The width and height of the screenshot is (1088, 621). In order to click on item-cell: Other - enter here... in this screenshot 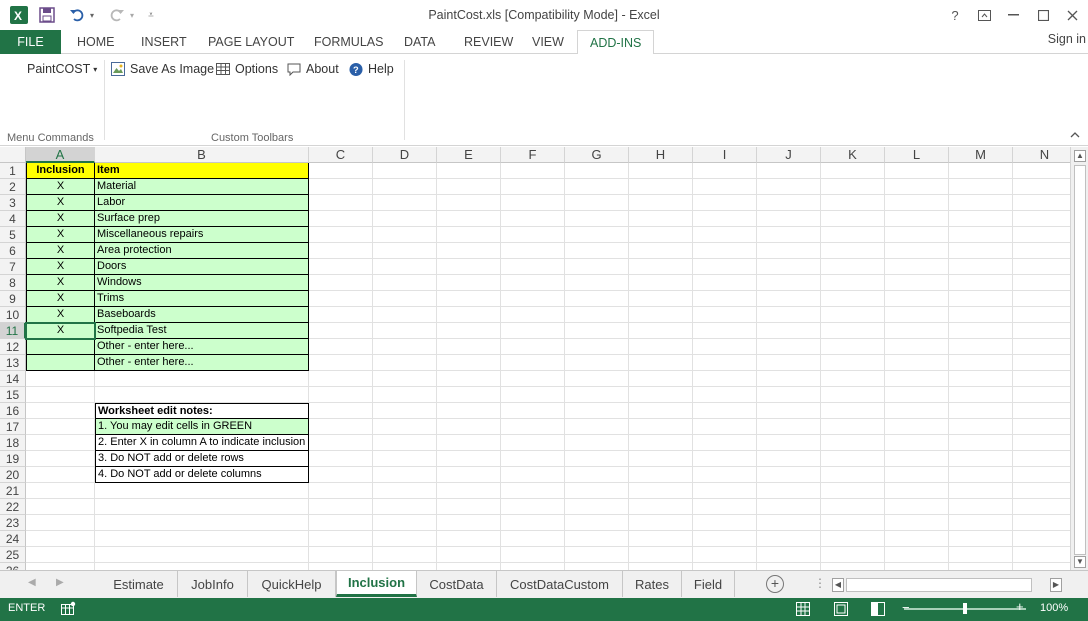, I will do `click(202, 363)`.